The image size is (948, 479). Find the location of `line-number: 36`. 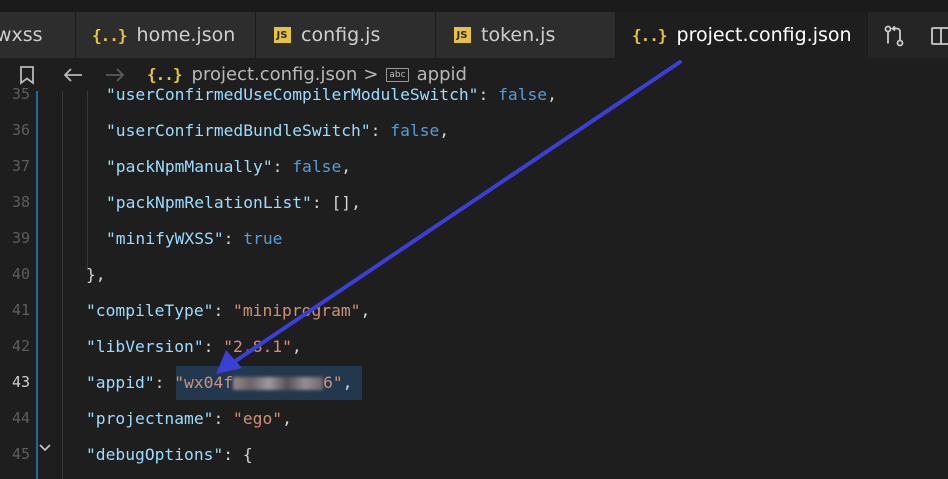

line-number: 36 is located at coordinates (20, 130).